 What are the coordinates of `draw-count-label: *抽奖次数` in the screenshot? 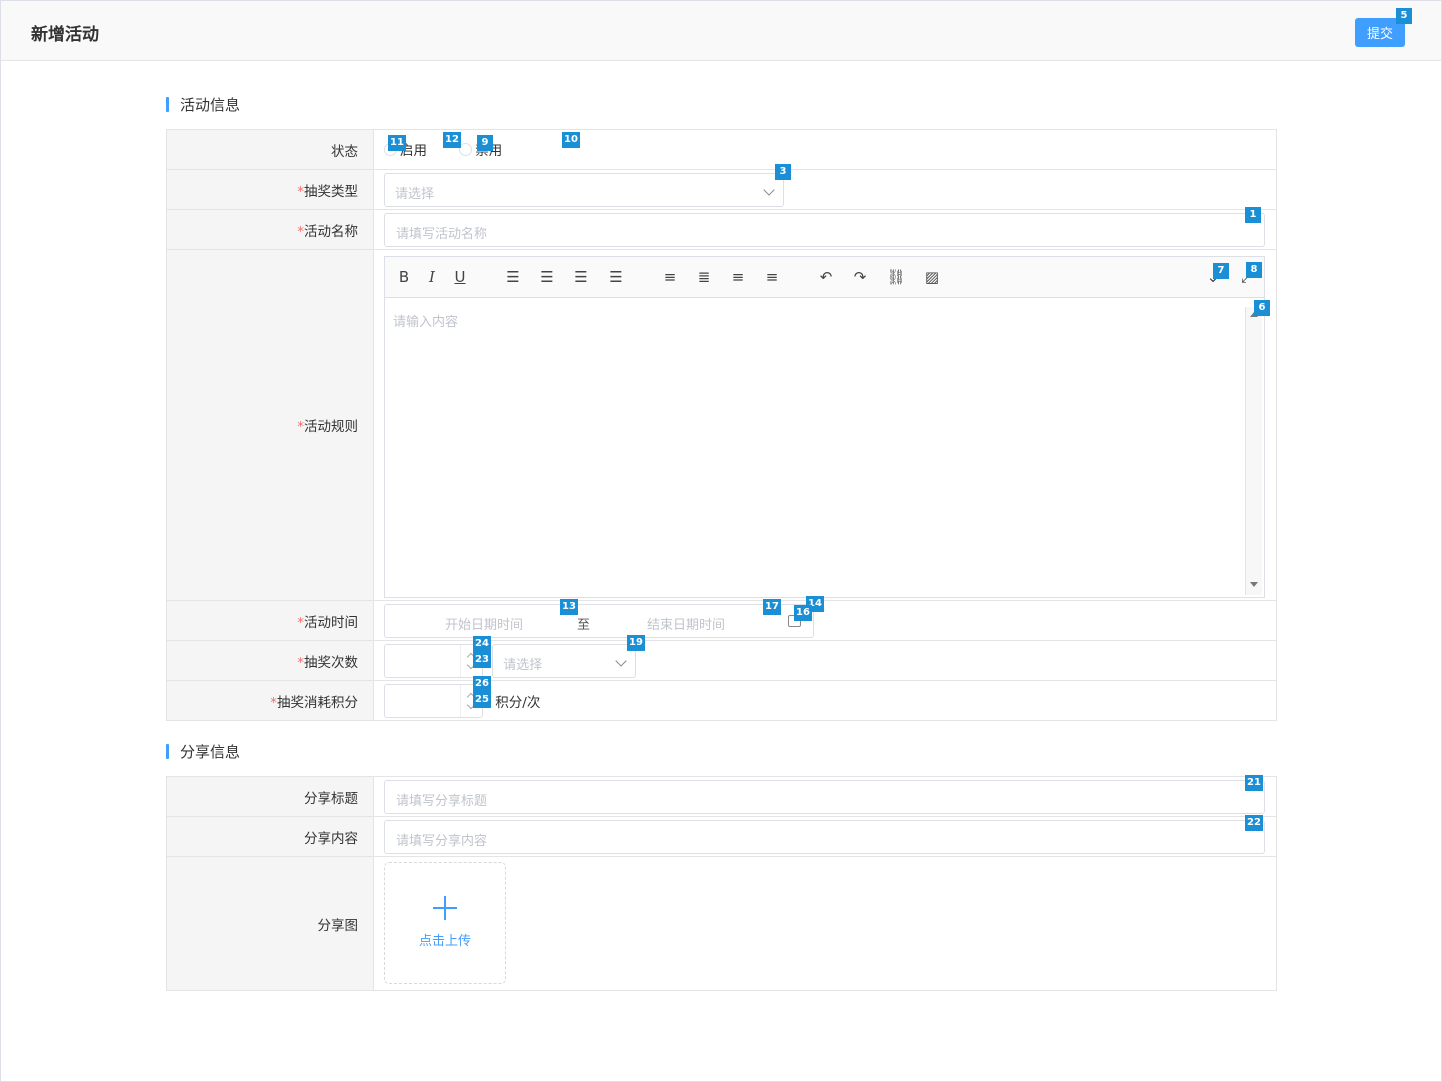 It's located at (270, 660).